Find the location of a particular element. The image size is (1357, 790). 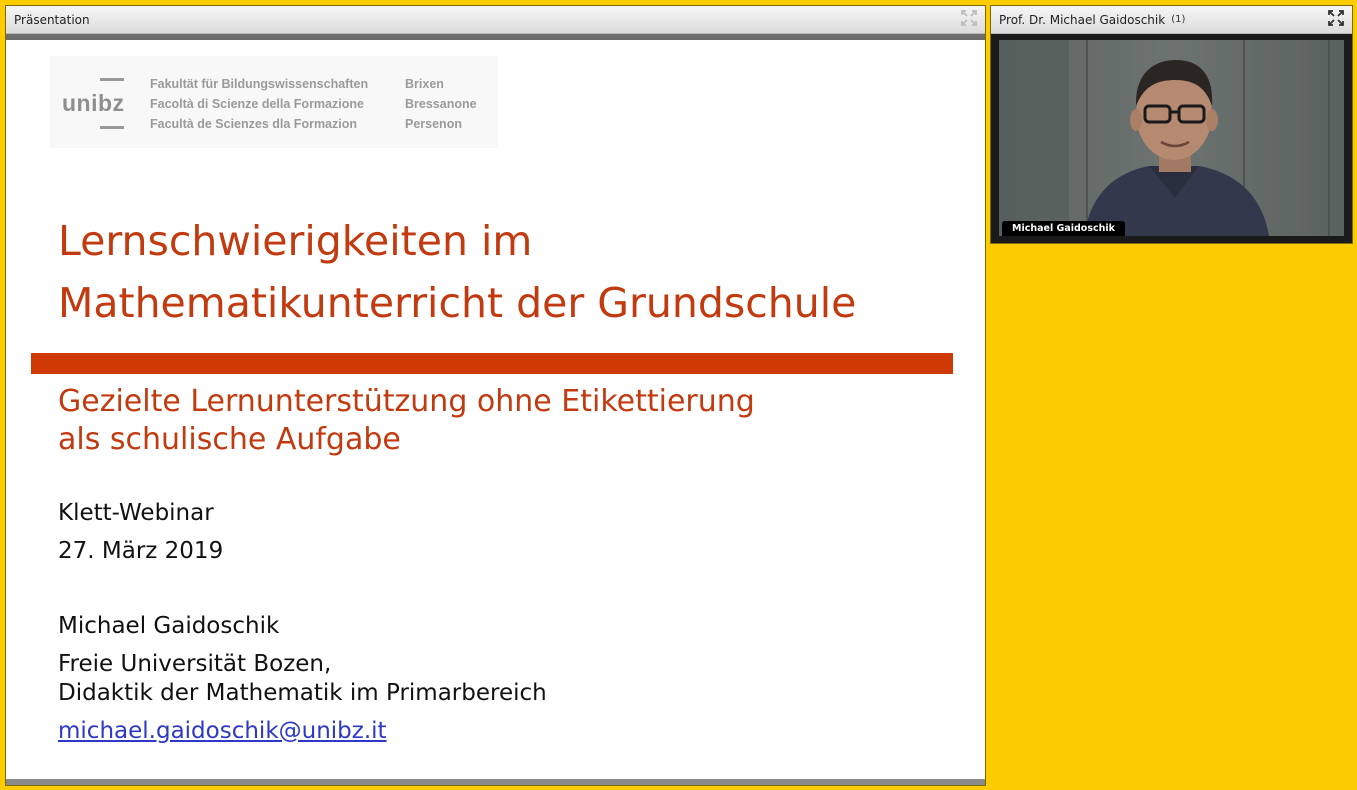

slide-title-line: Lernschwierigkeiten im is located at coordinates (295, 241).